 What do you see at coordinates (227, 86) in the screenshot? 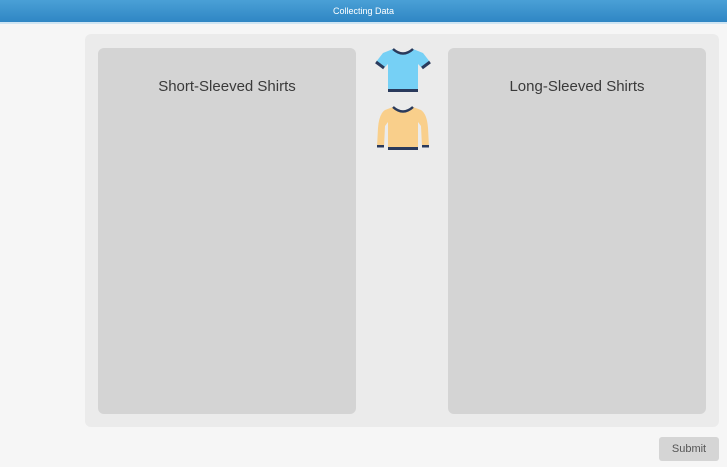
I see `short-sleeved-bin-label: Short-Sleeved Shirts` at bounding box center [227, 86].